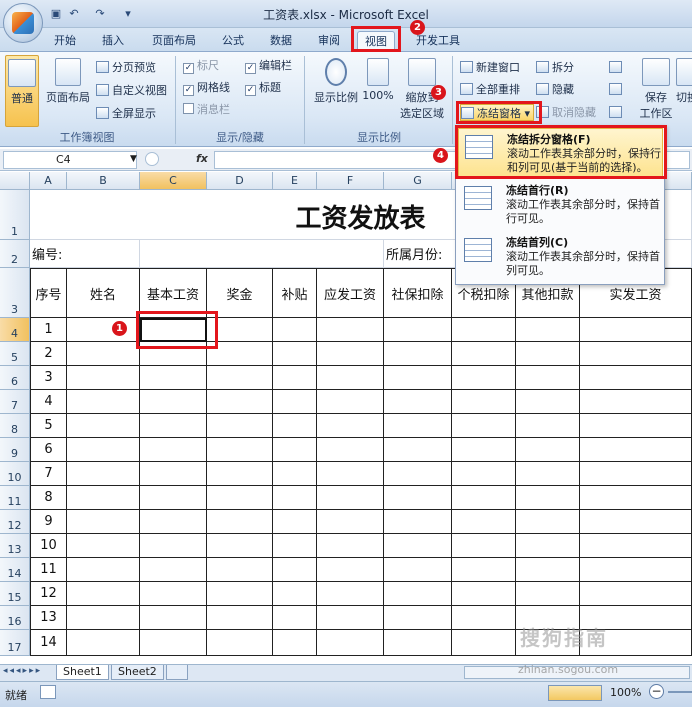  Describe the element at coordinates (560, 257) in the screenshot. I see `freeze-first-column-menu-item: 冻结首列(C) 滚动工作表其余部分时，保持首列可见。` at that location.